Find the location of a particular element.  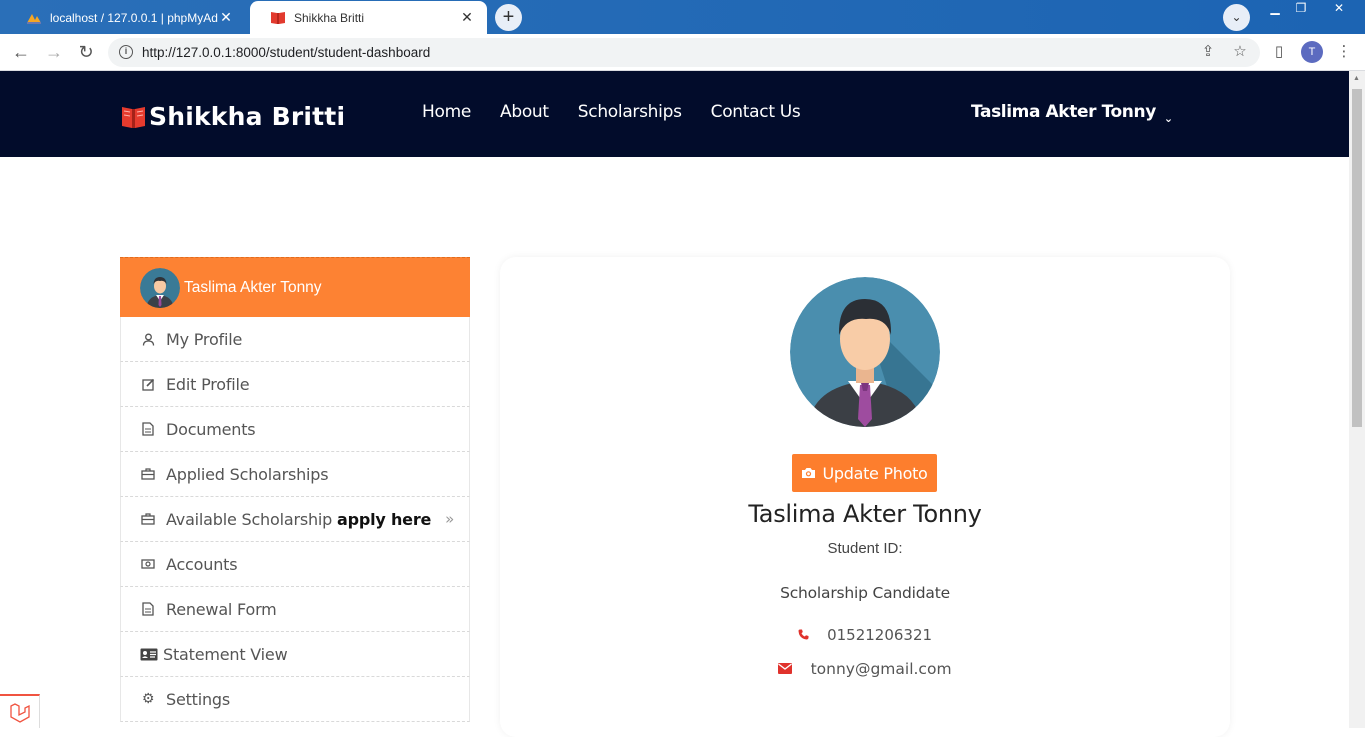

back-arrow-icon: ← is located at coordinates (21, 52).